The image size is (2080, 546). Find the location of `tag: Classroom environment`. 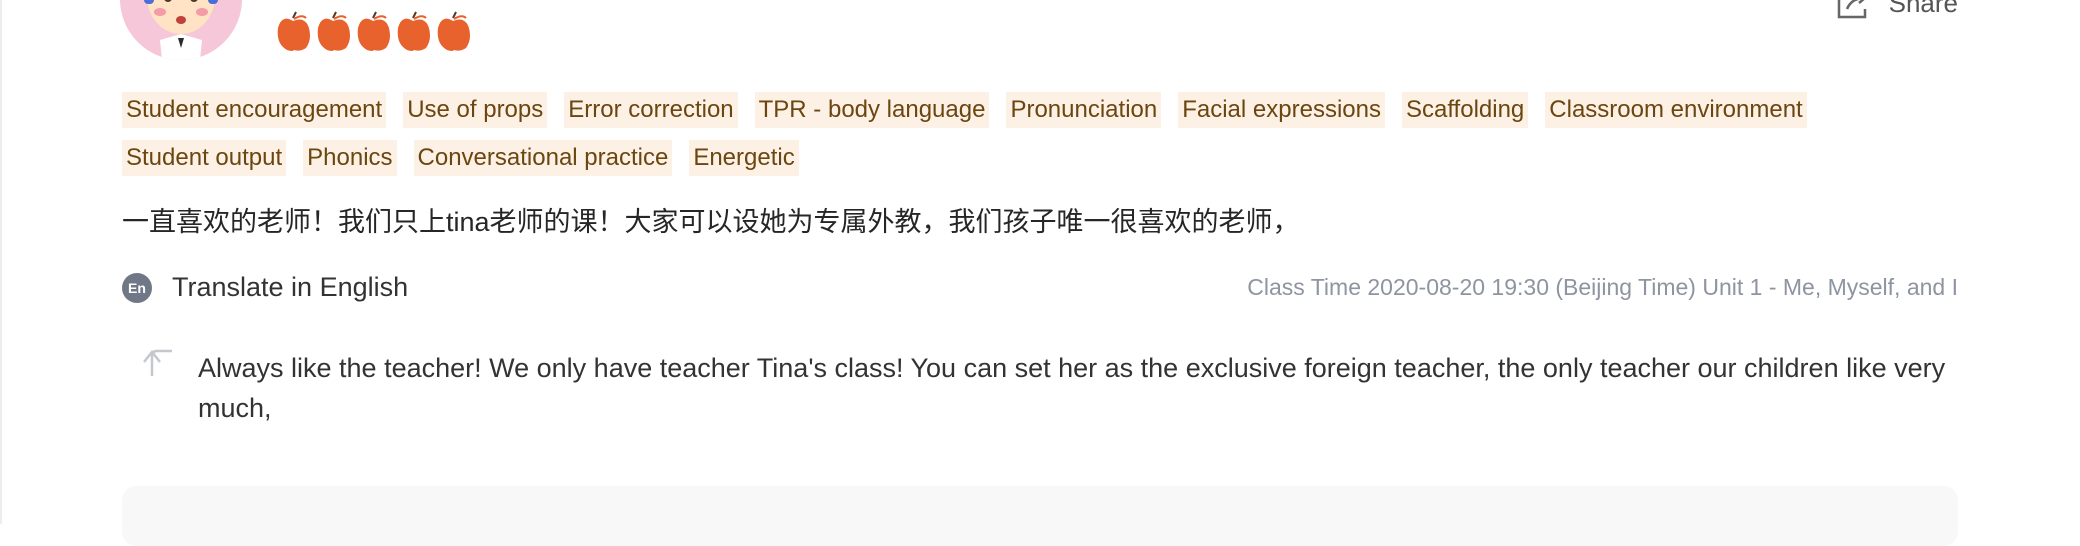

tag: Classroom environment is located at coordinates (1676, 110).